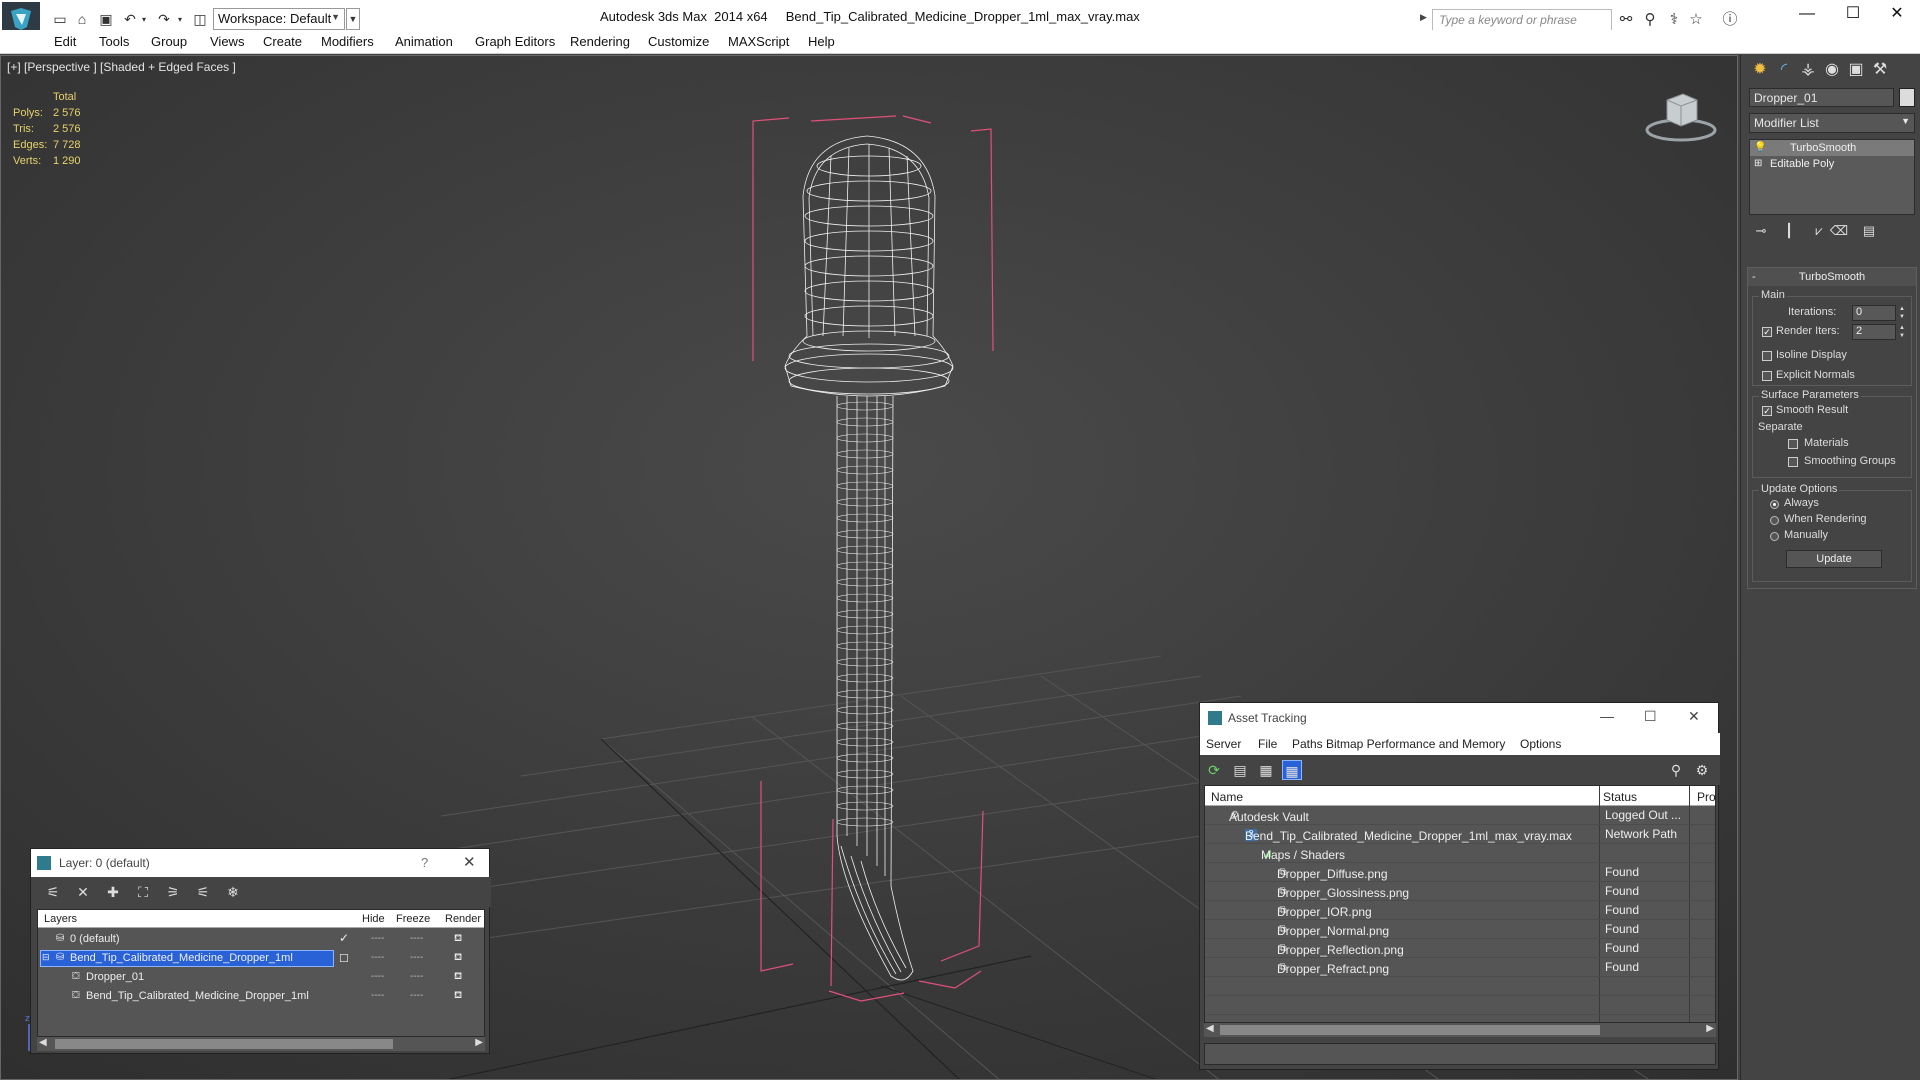  What do you see at coordinates (1460, 853) in the screenshot?
I see `asset-row: ◢ Maps / Shaders` at bounding box center [1460, 853].